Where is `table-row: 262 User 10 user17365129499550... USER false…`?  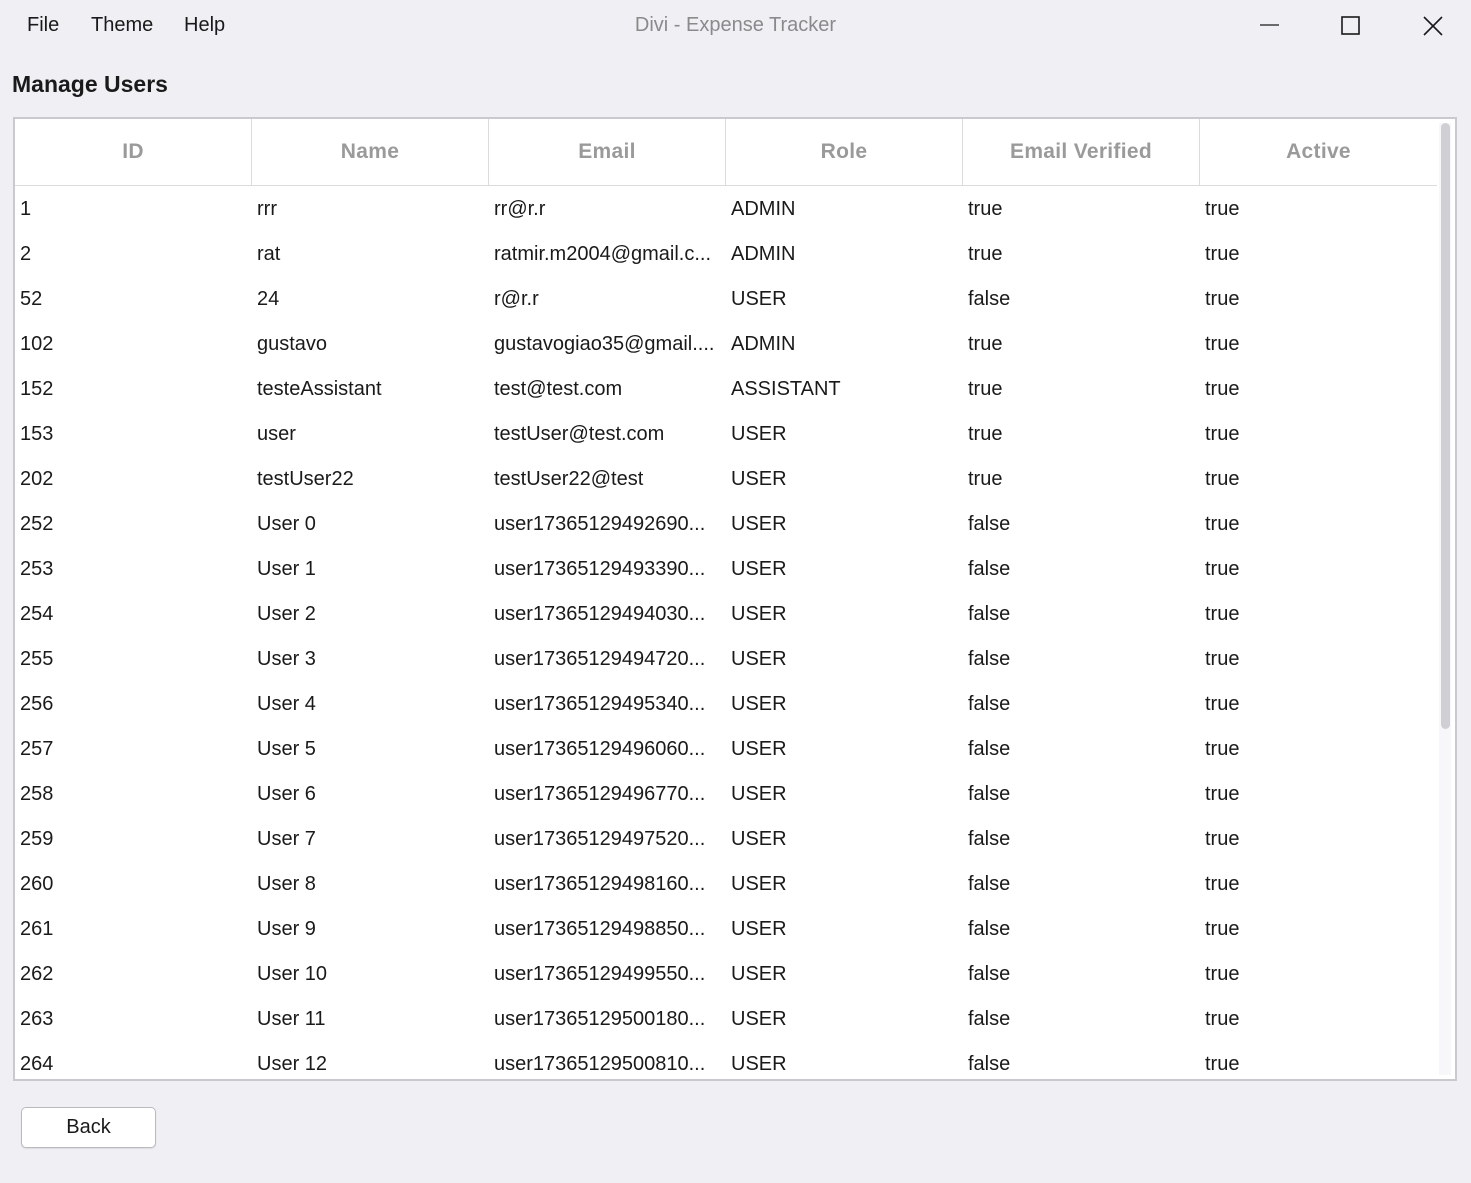 table-row: 262 User 10 user17365129499550... USER false… is located at coordinates (726, 974).